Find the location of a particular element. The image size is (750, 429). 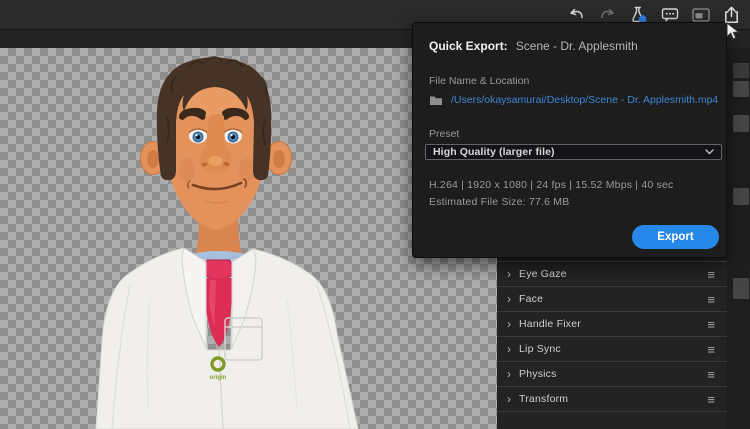

property-row-transform: › Transform ≡ is located at coordinates (612, 399).